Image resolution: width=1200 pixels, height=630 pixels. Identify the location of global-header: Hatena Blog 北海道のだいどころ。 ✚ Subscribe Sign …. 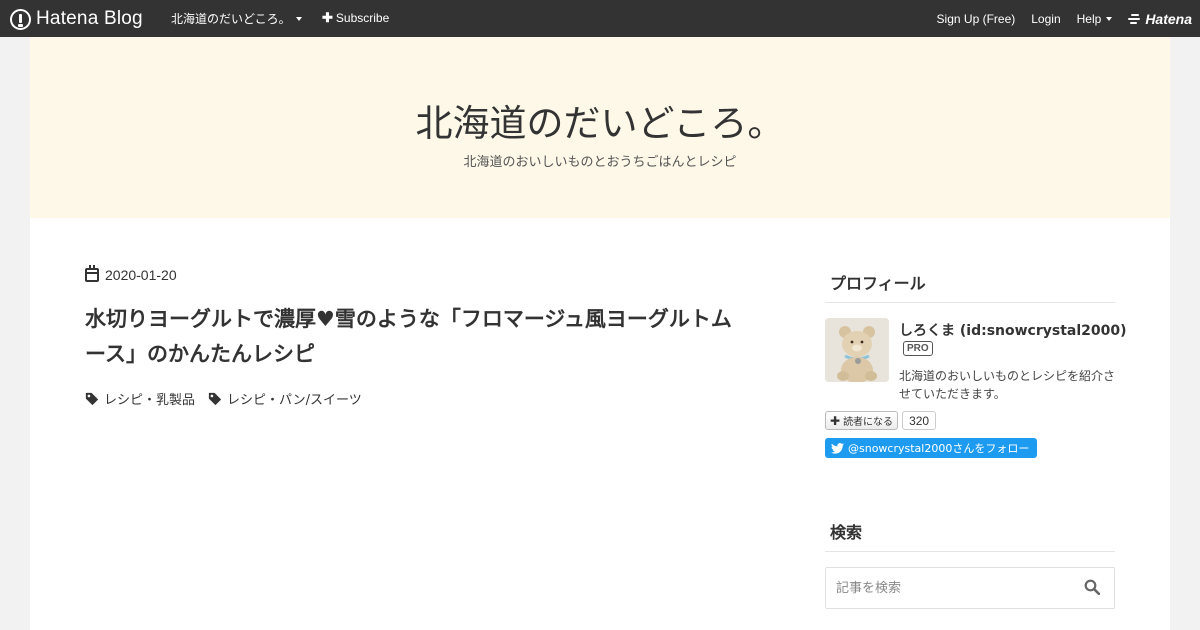
(600, 18).